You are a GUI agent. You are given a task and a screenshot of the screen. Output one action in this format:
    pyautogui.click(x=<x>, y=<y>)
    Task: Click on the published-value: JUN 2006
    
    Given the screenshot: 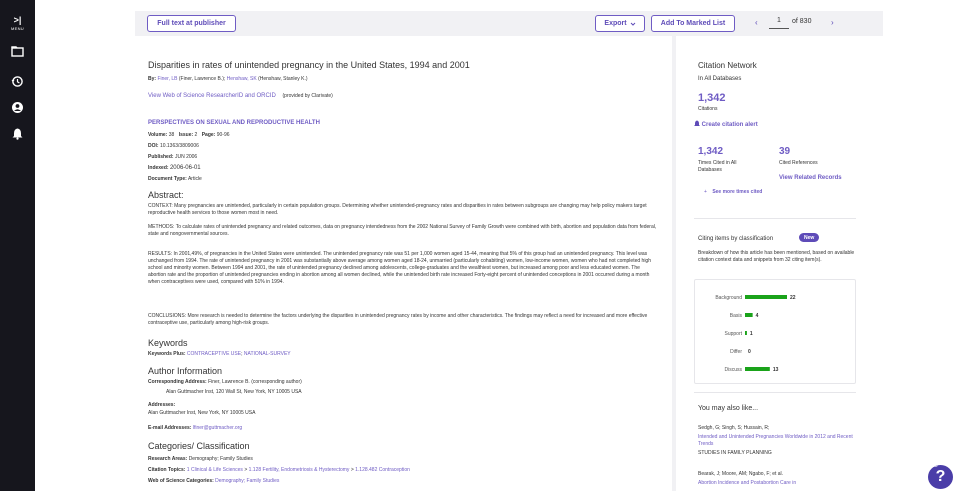 What is the action you would take?
    pyautogui.click(x=186, y=157)
    